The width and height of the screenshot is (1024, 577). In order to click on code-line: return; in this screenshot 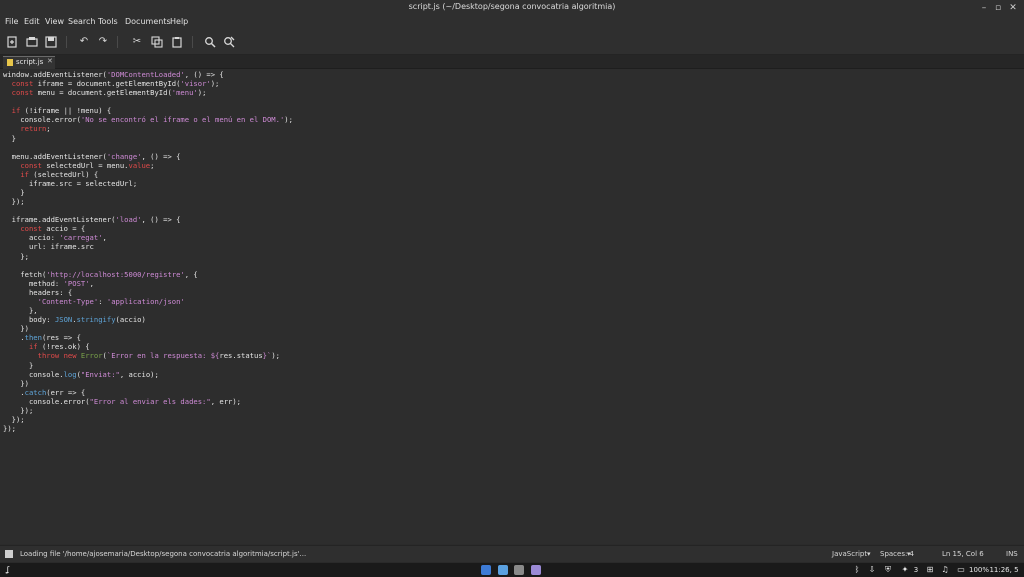, I will do `click(148, 128)`.